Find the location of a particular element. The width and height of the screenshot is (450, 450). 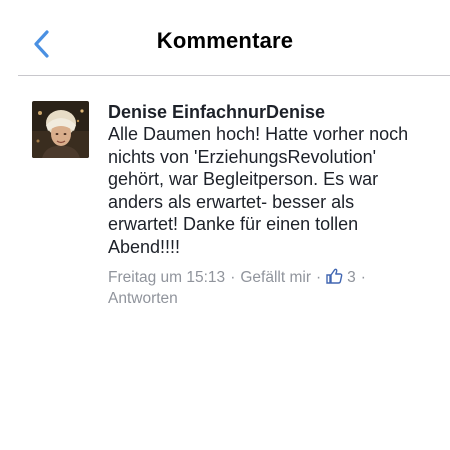

page-title: Kommentare is located at coordinates (225, 40).